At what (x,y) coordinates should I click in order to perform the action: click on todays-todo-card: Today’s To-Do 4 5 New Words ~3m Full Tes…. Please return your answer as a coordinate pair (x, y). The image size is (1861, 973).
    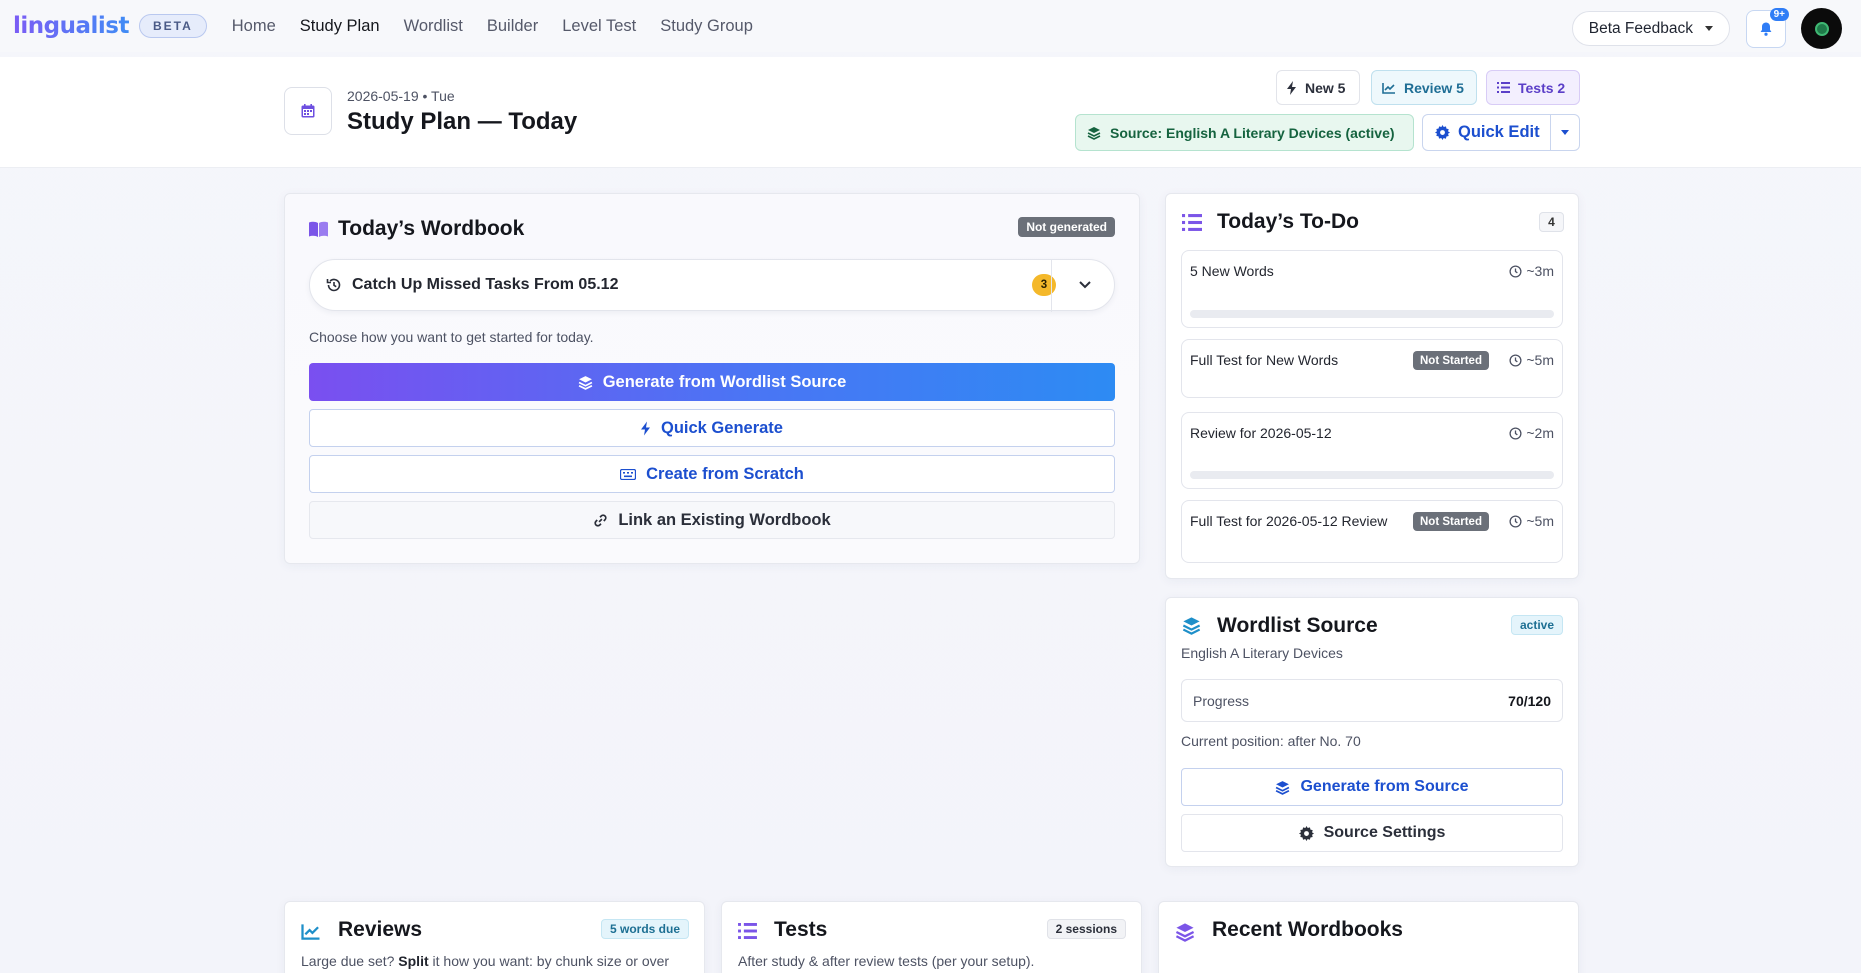
    Looking at the image, I should click on (1372, 386).